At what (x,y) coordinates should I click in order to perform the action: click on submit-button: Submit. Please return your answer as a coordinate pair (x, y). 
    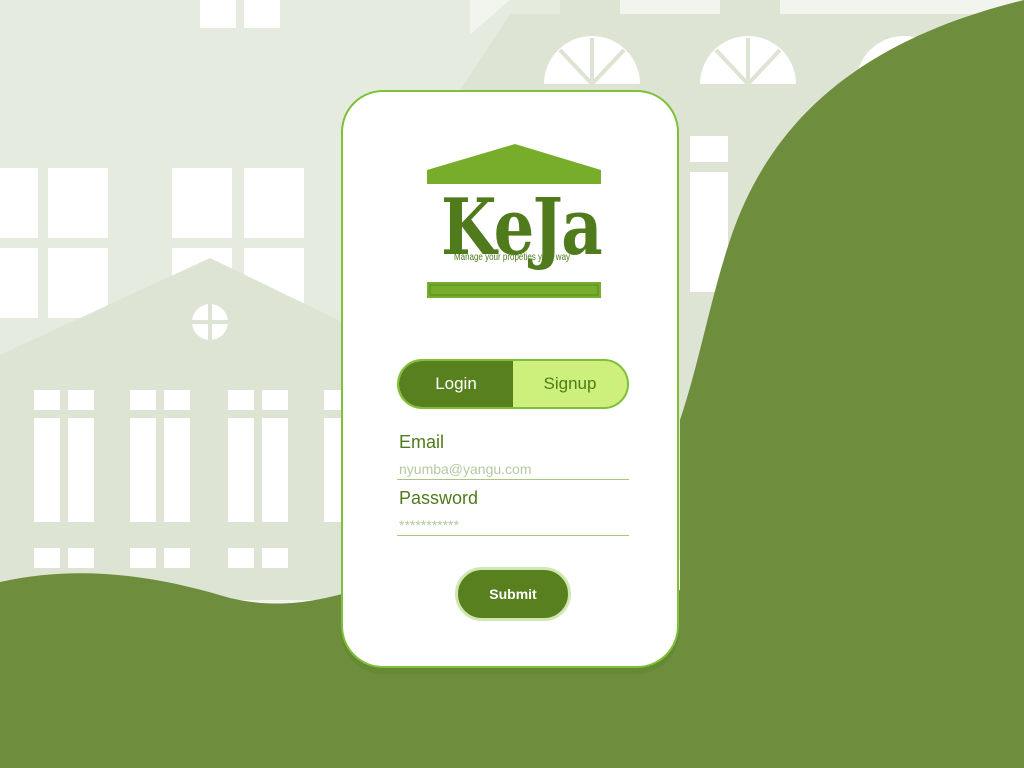
    Looking at the image, I should click on (513, 594).